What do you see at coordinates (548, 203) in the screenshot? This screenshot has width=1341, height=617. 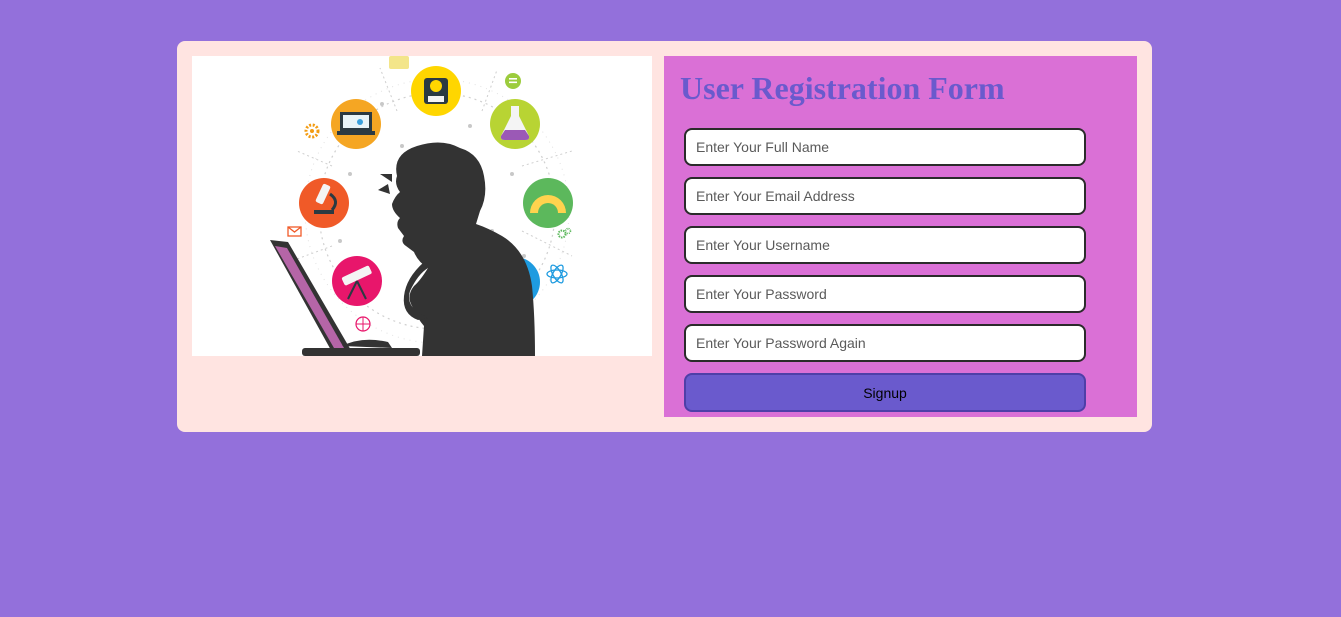 I see `protractor-icon` at bounding box center [548, 203].